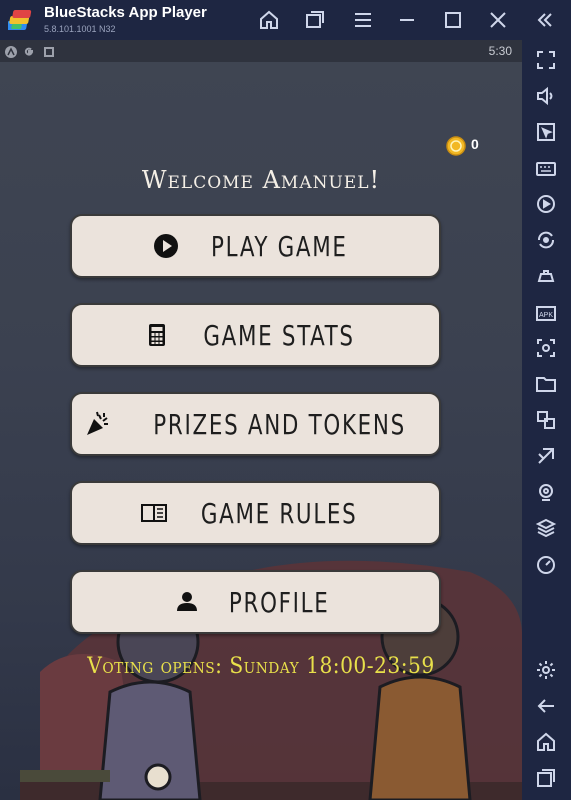 This screenshot has height=800, width=571. I want to click on maximize-icon, so click(453, 20).